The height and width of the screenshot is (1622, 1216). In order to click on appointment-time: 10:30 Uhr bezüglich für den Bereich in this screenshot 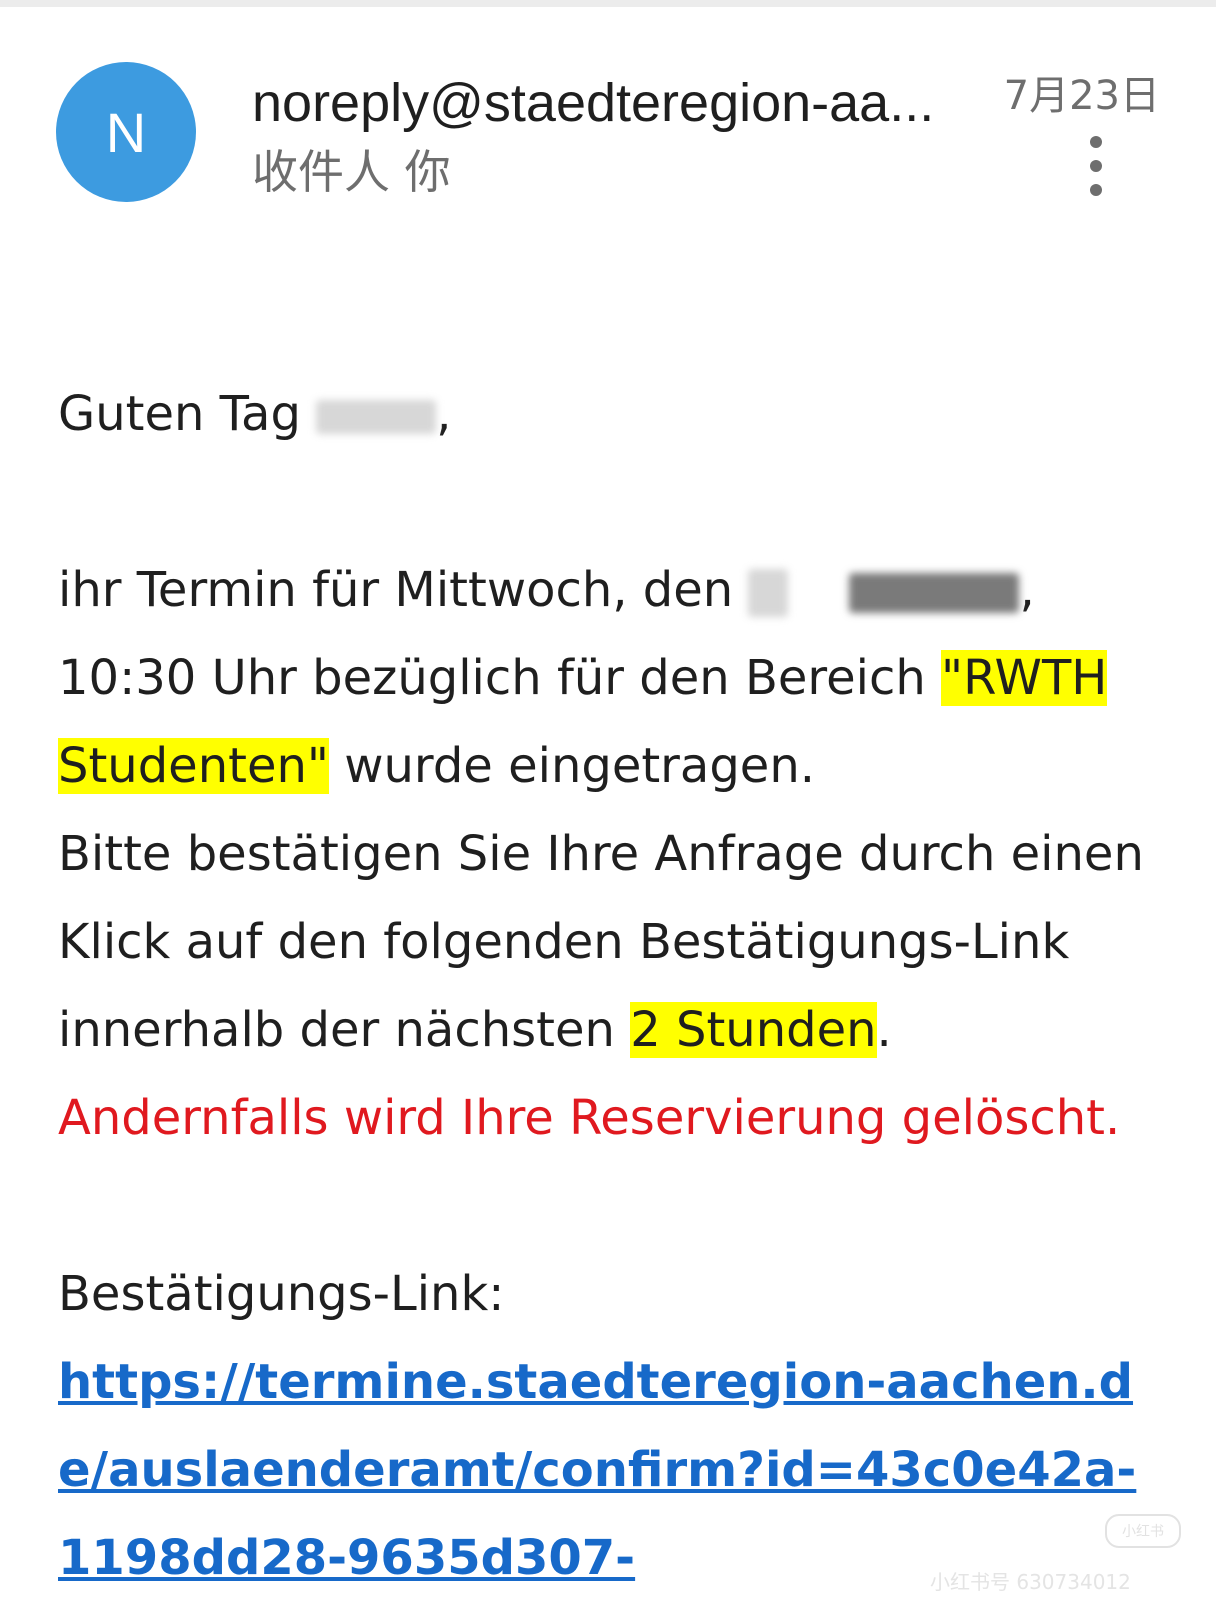, I will do `click(500, 678)`.